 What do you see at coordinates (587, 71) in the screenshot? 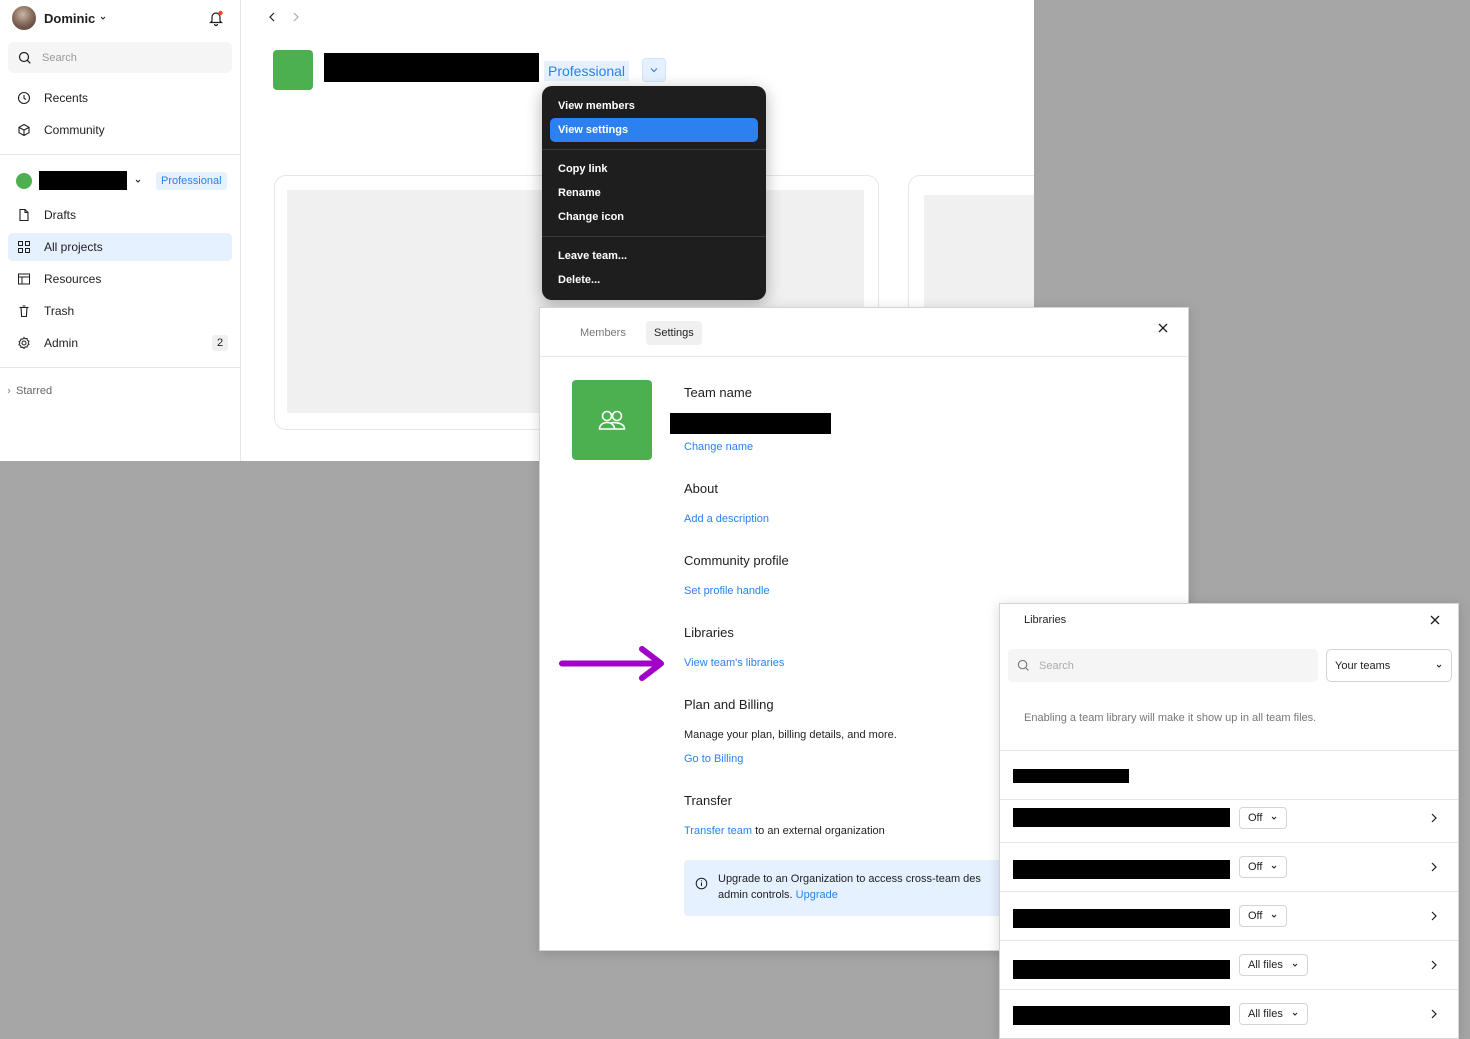
I see `plan-label: Professional` at bounding box center [587, 71].